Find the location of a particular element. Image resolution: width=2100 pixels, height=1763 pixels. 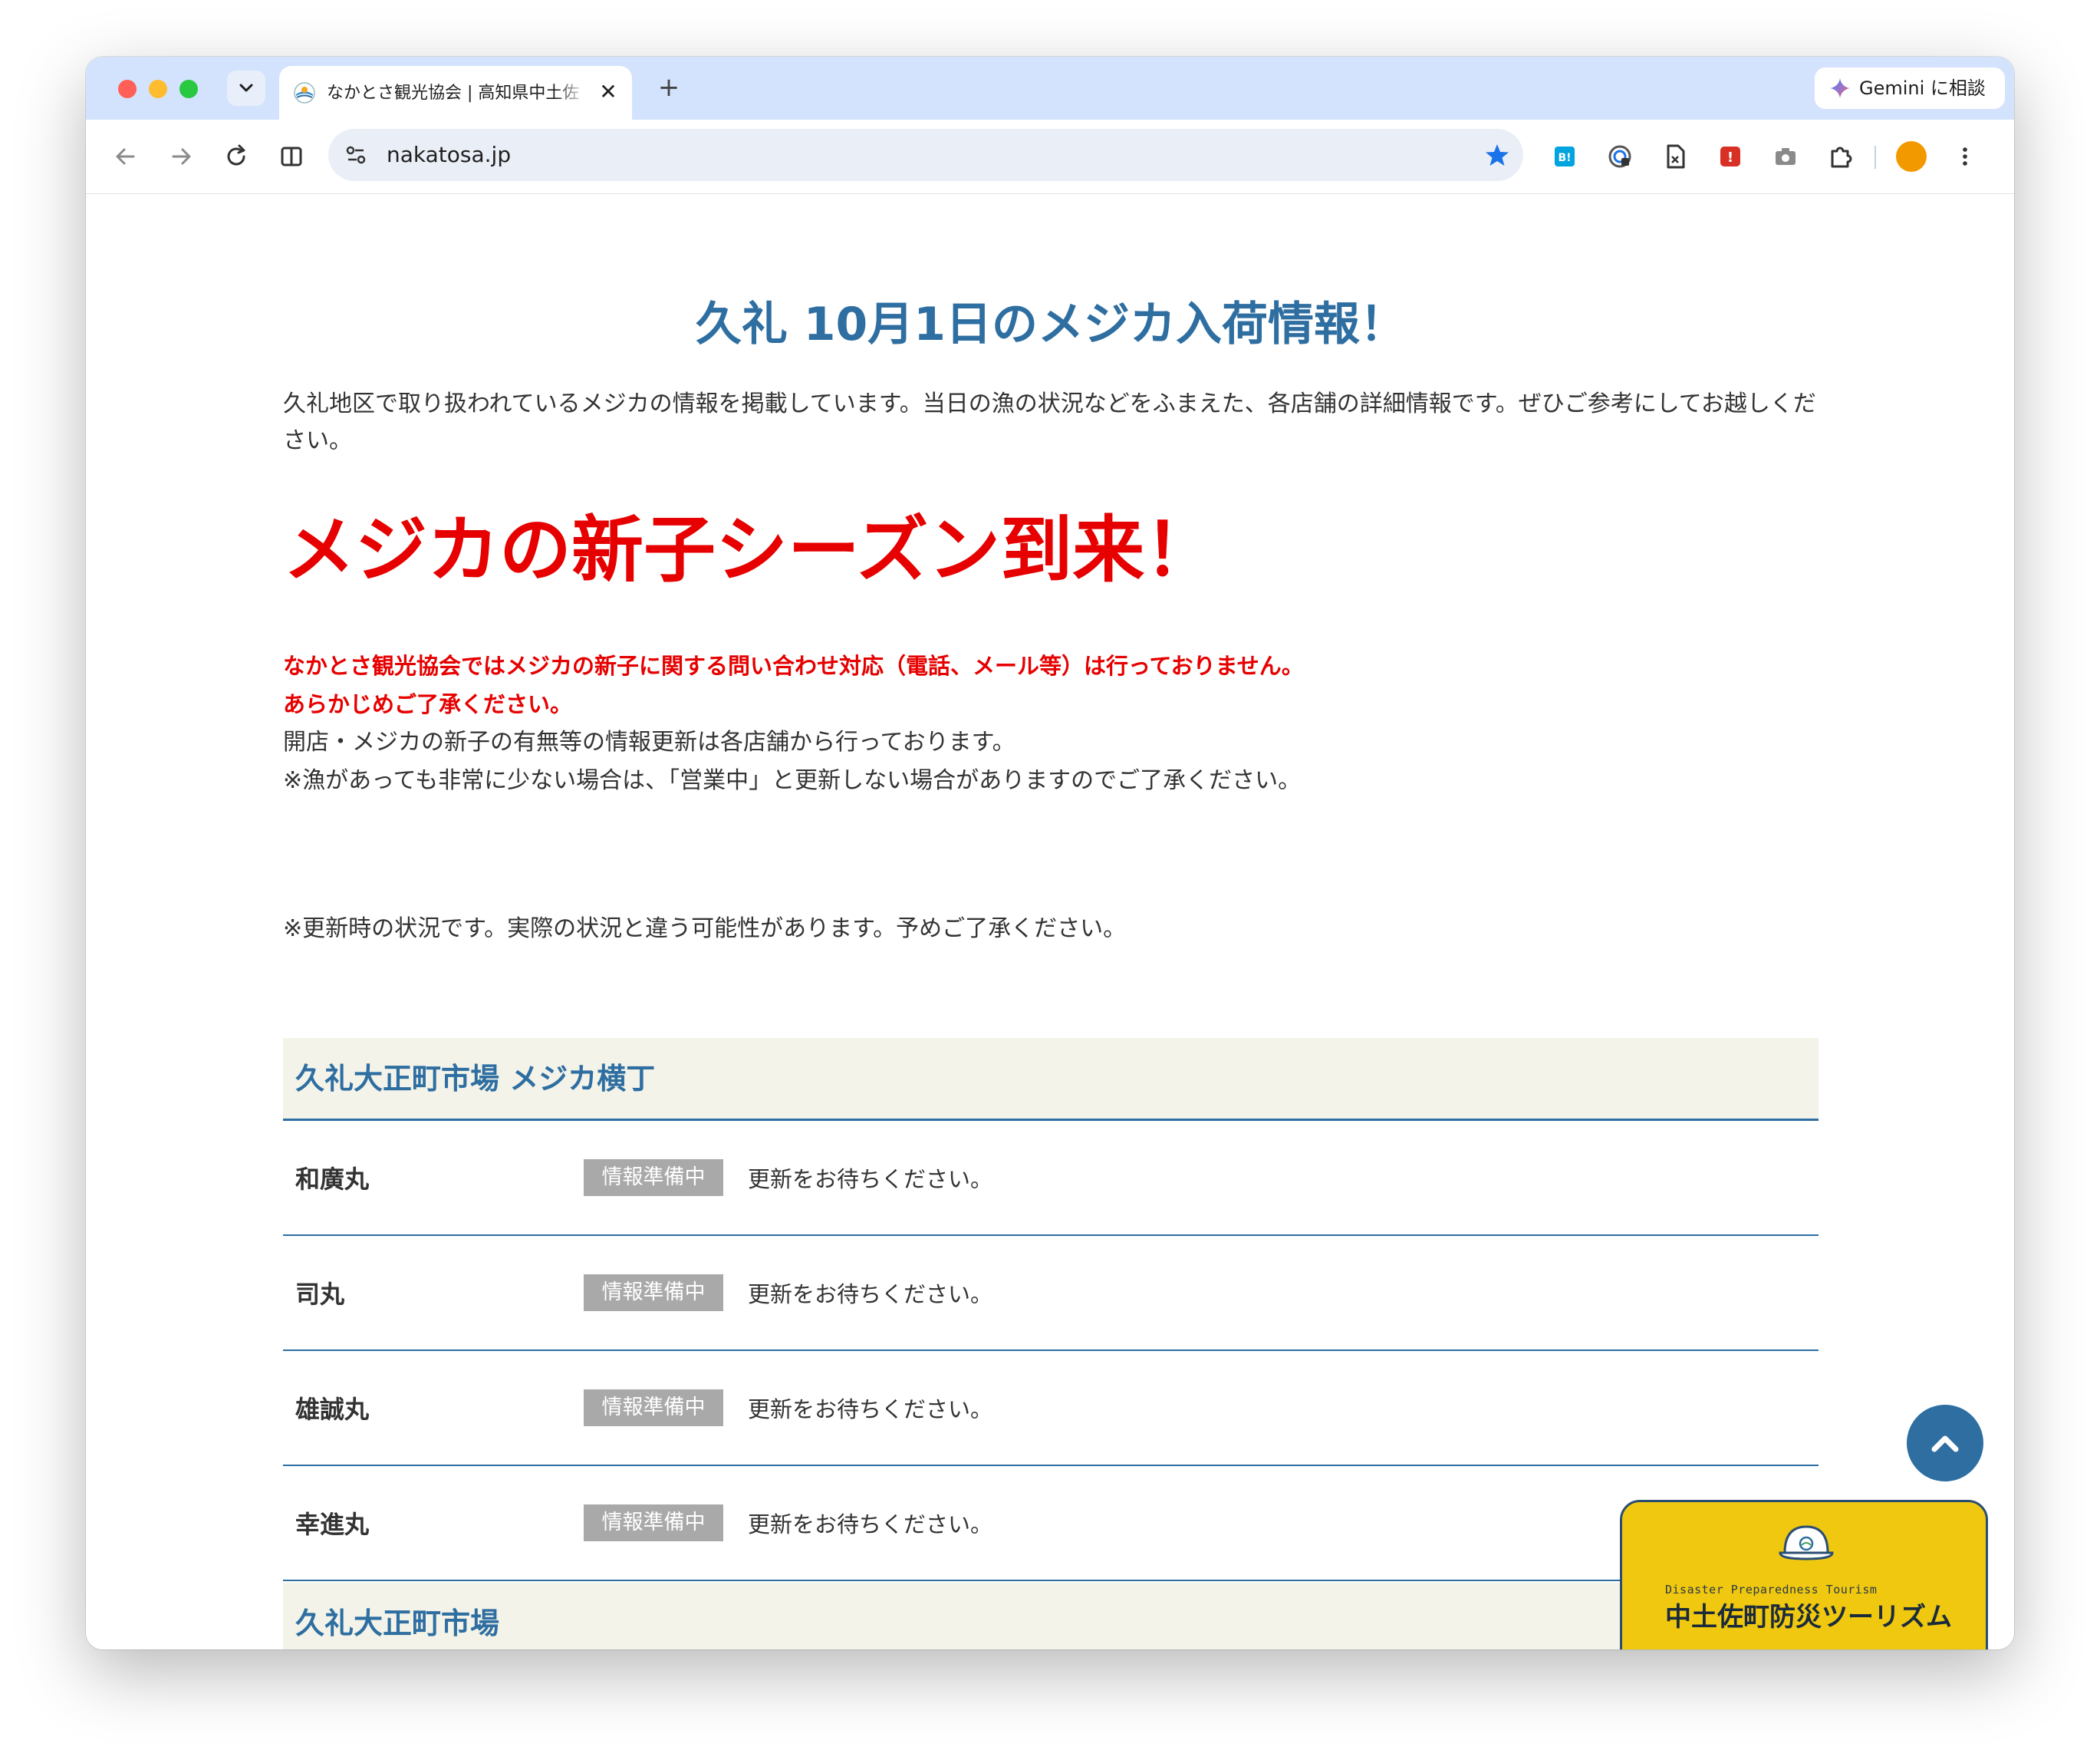

tab-title: なかとさ観光協会 | 高知県中土佐 is located at coordinates (453, 93).